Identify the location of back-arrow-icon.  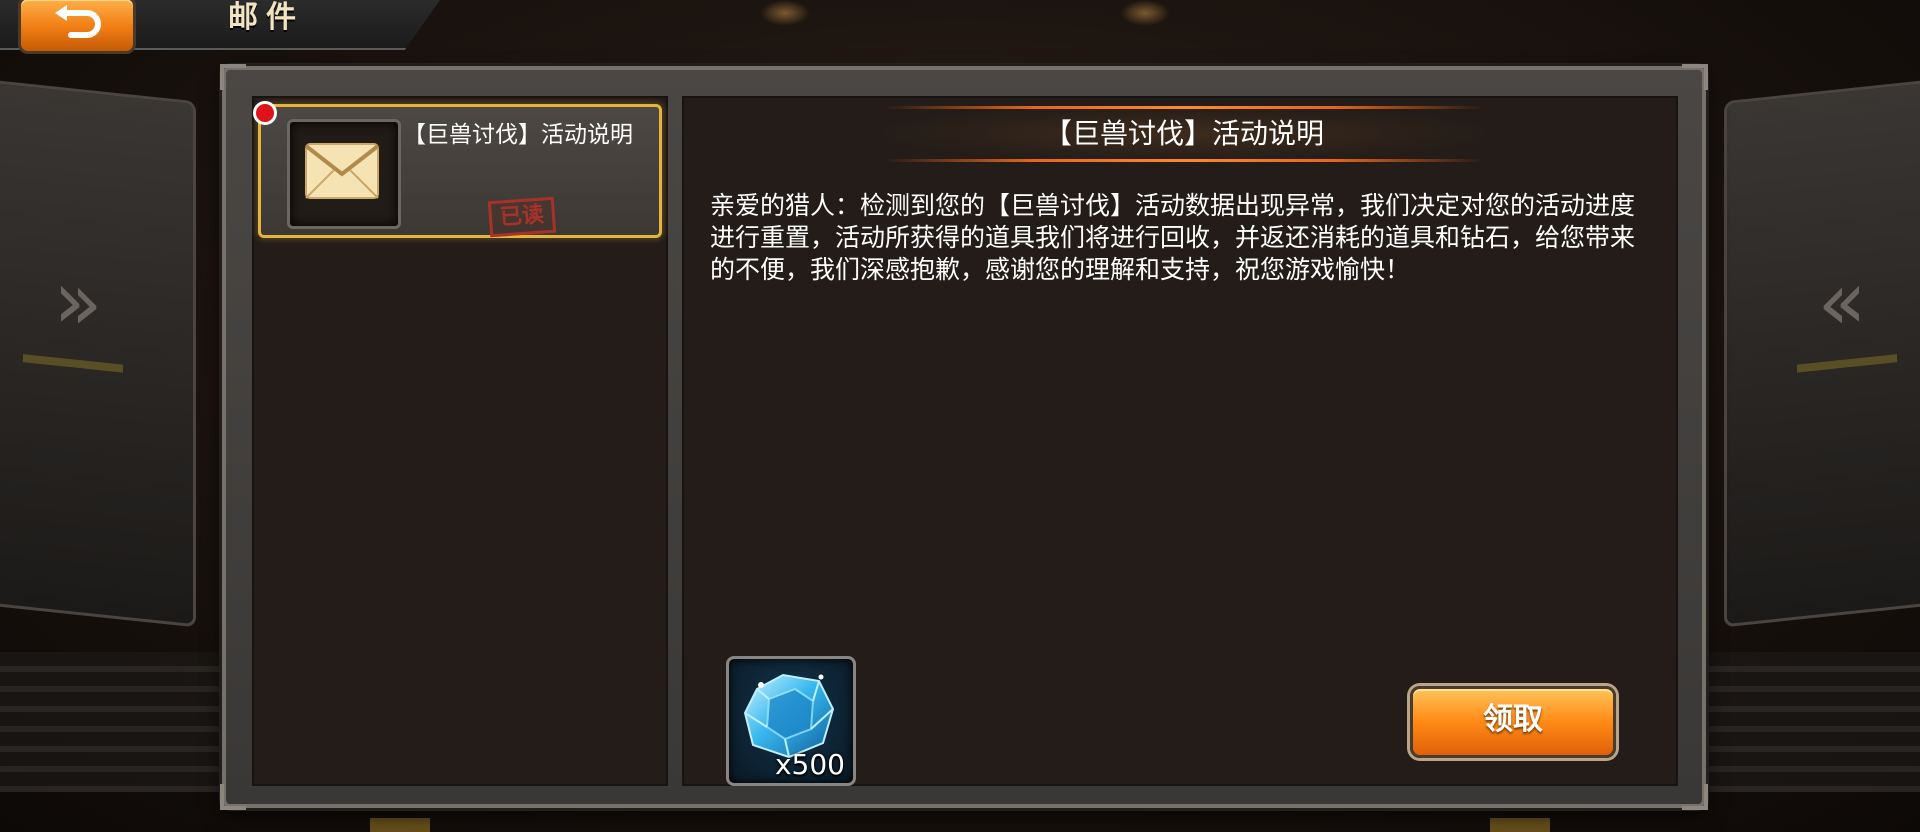
(78, 21).